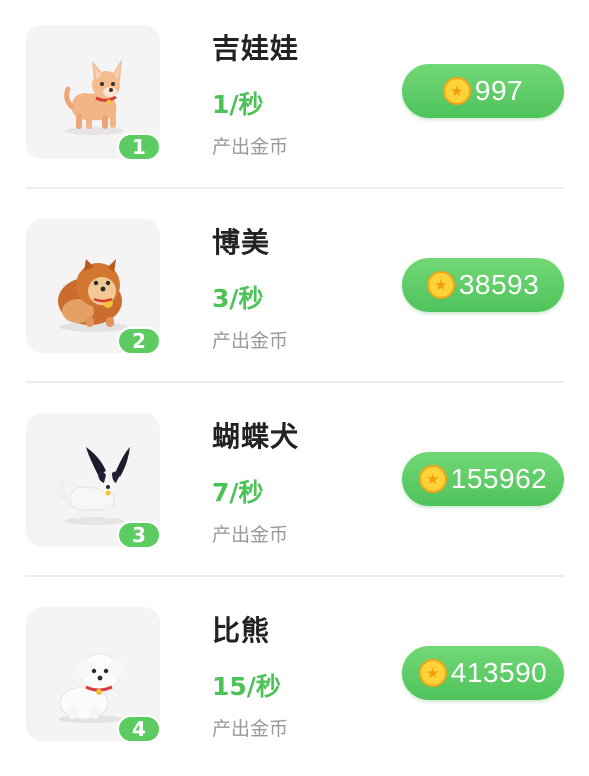  I want to click on price-label: 413590, so click(499, 672).